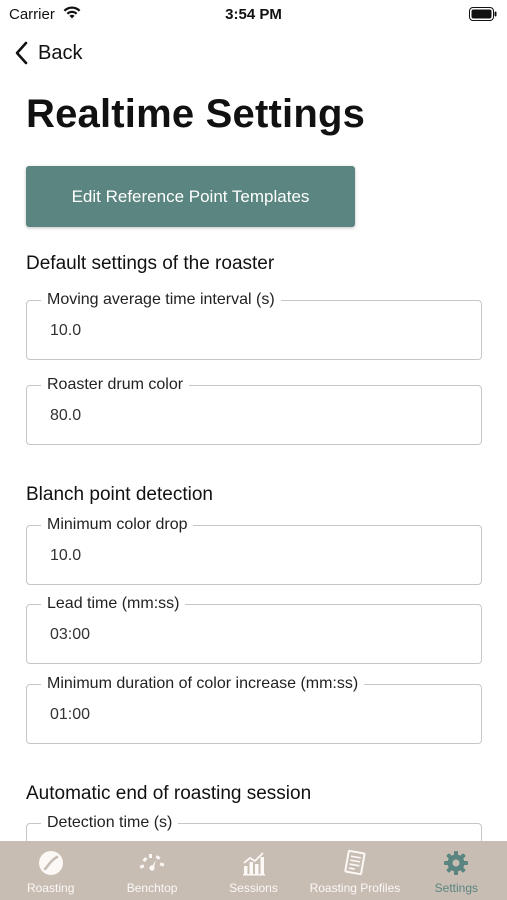 The image size is (507, 900). I want to click on min-color-drop-label: Minimum color drop, so click(117, 525).